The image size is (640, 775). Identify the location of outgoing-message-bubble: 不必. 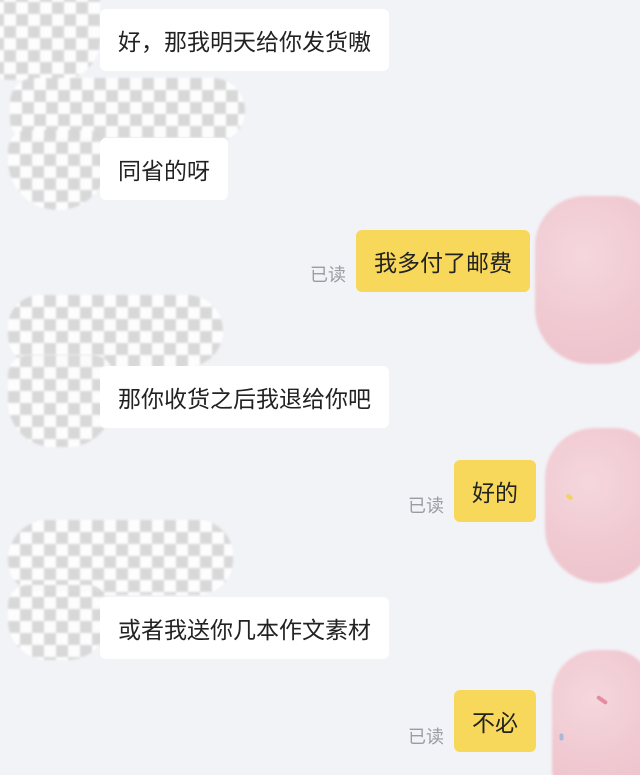
(495, 721).